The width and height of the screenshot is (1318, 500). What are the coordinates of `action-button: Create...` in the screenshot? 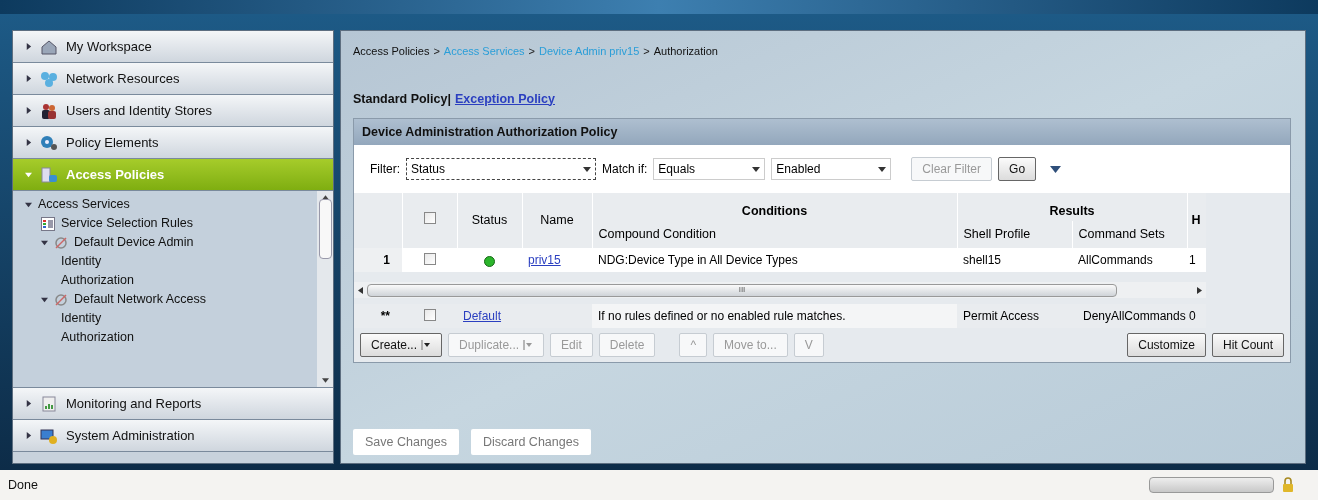 It's located at (401, 345).